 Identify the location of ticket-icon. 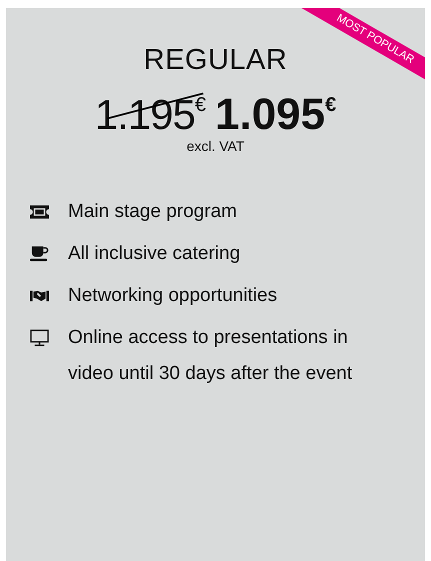
(39, 212).